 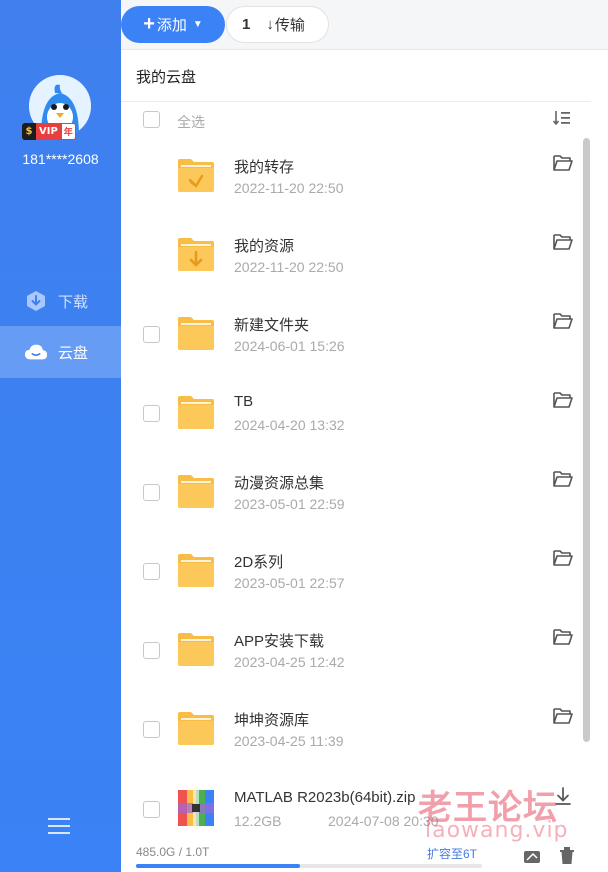 I want to click on file-date: 2023-05-01 22:59, so click(x=289, y=504).